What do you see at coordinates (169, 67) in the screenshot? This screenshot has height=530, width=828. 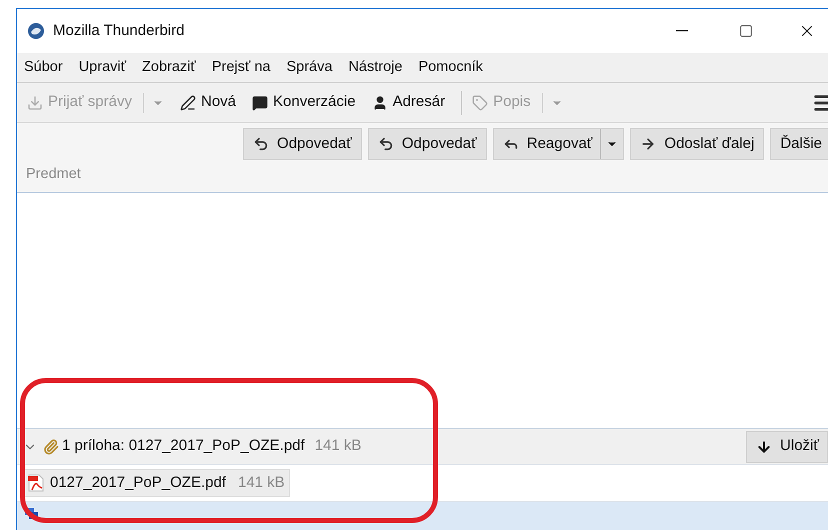 I see `menu-item: Zobraziť` at bounding box center [169, 67].